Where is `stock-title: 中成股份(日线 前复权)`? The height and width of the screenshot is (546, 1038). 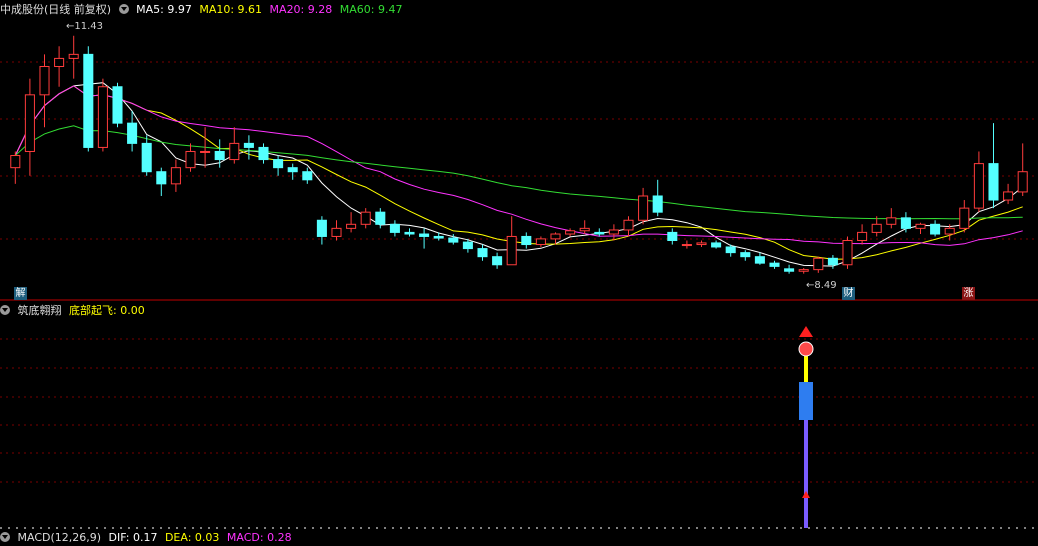 stock-title: 中成股份(日线 前复权) is located at coordinates (55, 9).